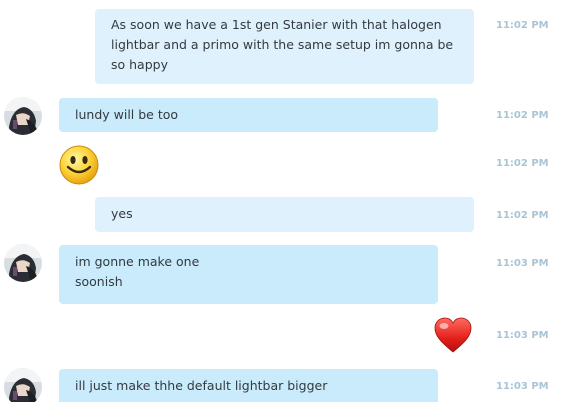 The width and height of the screenshot is (563, 402). I want to click on message-bubble-outgoing: yes, so click(284, 214).